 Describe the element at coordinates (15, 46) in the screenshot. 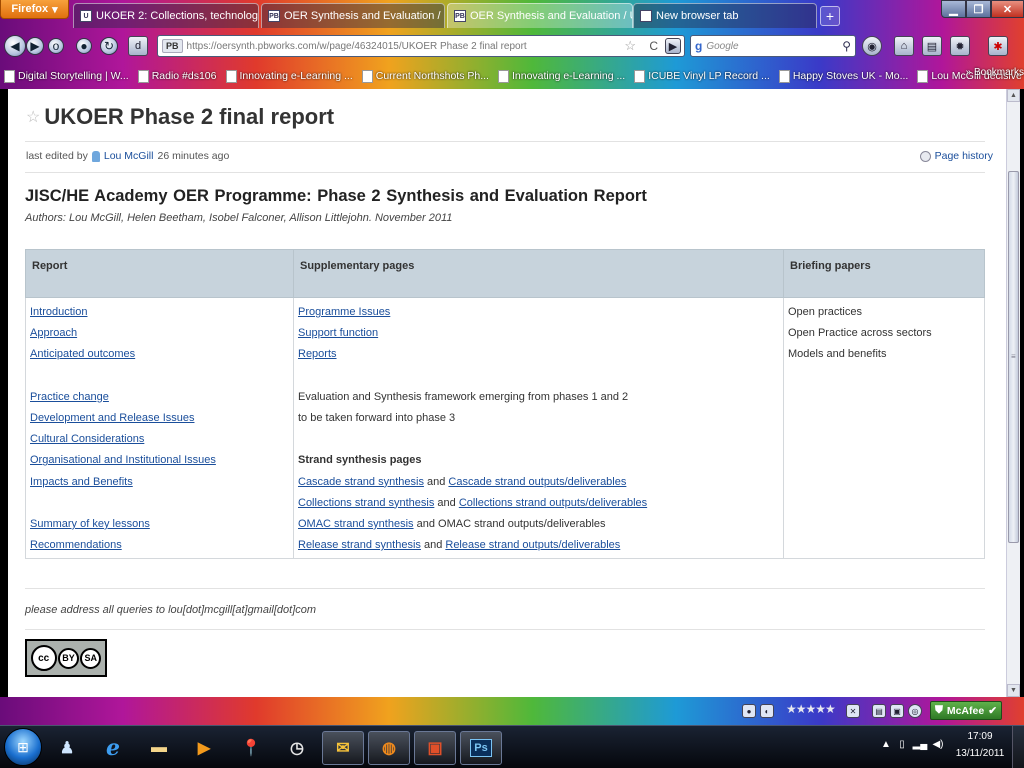

I see `back-button: ◀` at that location.